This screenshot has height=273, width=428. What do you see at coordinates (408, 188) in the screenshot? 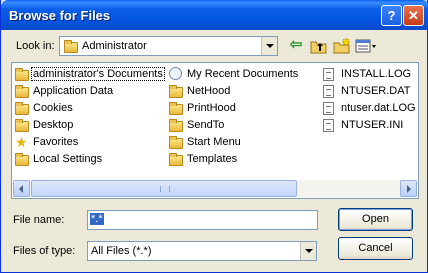
I see `scroll-right-button` at bounding box center [408, 188].